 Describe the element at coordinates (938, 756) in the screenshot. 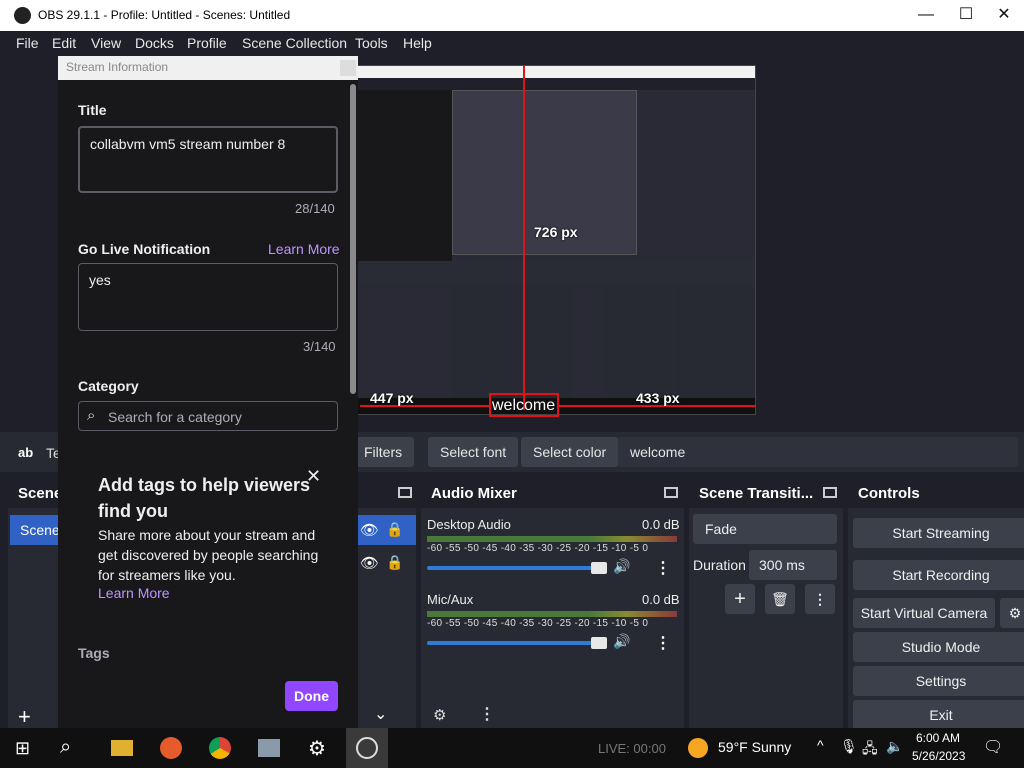

I see `clock-date: 5/26/2023` at that location.